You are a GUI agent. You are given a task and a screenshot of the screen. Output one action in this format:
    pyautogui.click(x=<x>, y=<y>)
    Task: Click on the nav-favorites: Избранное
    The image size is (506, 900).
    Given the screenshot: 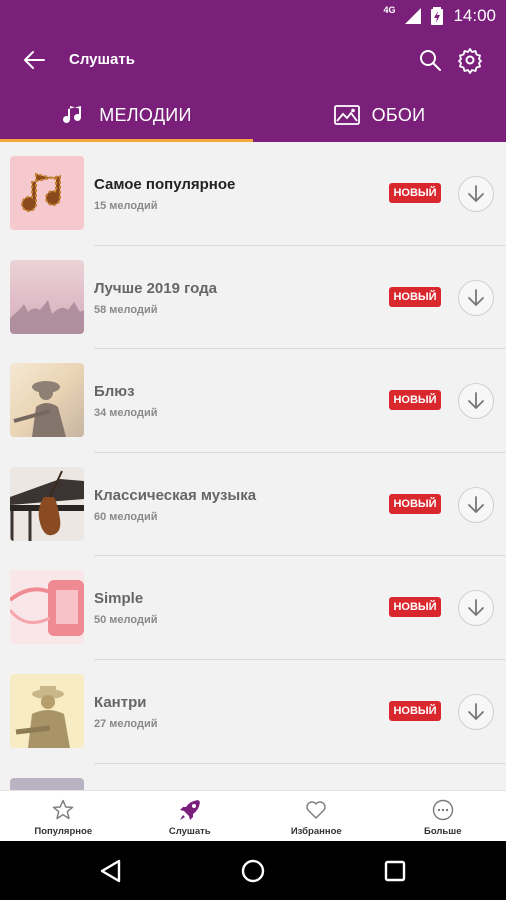 What is the action you would take?
    pyautogui.click(x=316, y=816)
    